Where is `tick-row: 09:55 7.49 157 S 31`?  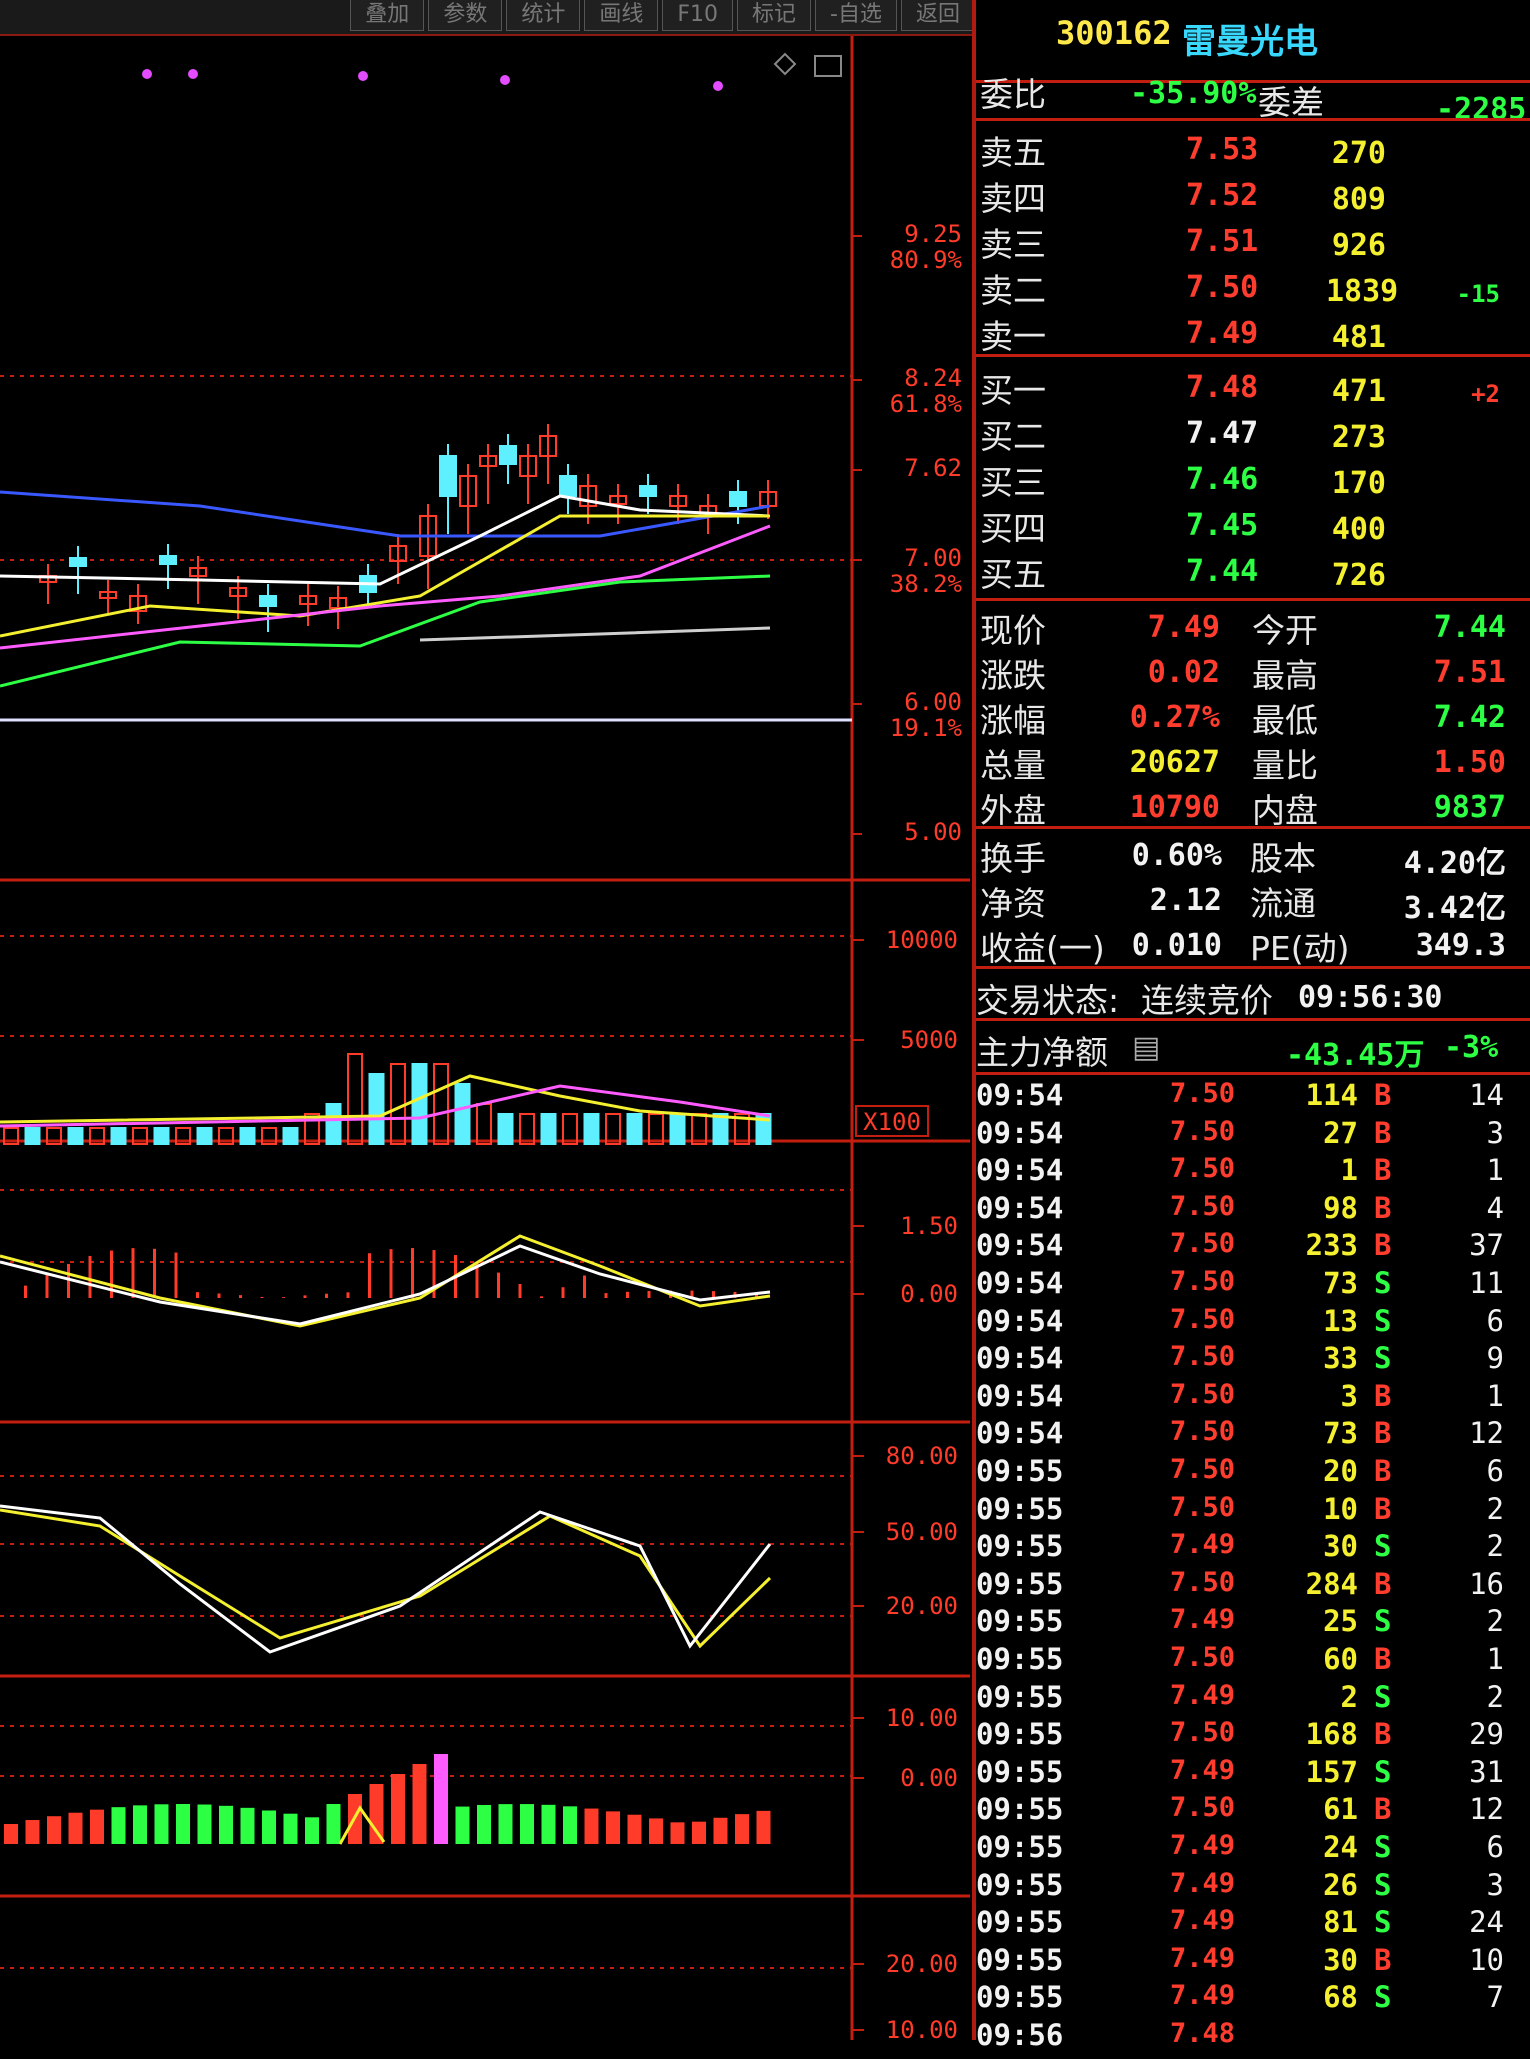 tick-row: 09:55 7.49 157 S 31 is located at coordinates (1253, 1775).